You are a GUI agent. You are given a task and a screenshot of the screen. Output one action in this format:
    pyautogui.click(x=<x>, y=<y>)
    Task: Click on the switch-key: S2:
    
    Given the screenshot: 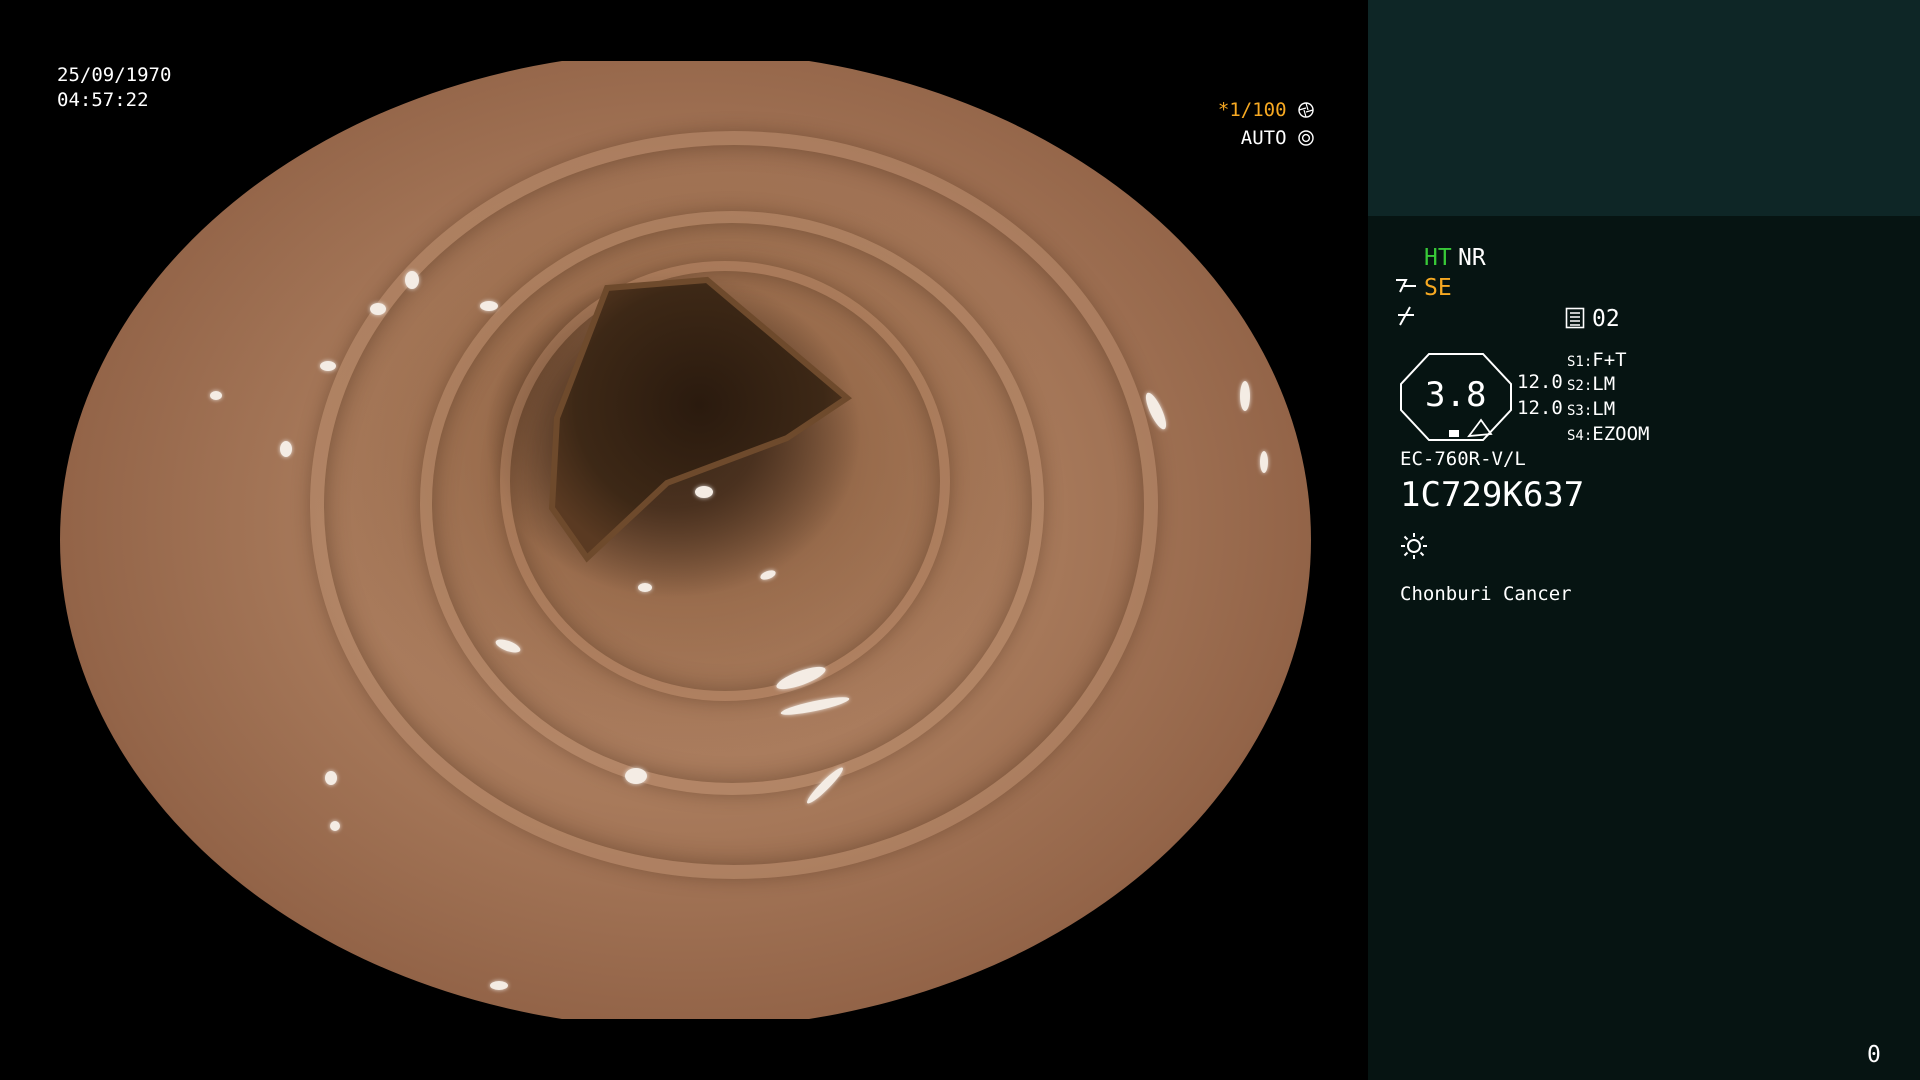 What is the action you would take?
    pyautogui.click(x=1580, y=386)
    